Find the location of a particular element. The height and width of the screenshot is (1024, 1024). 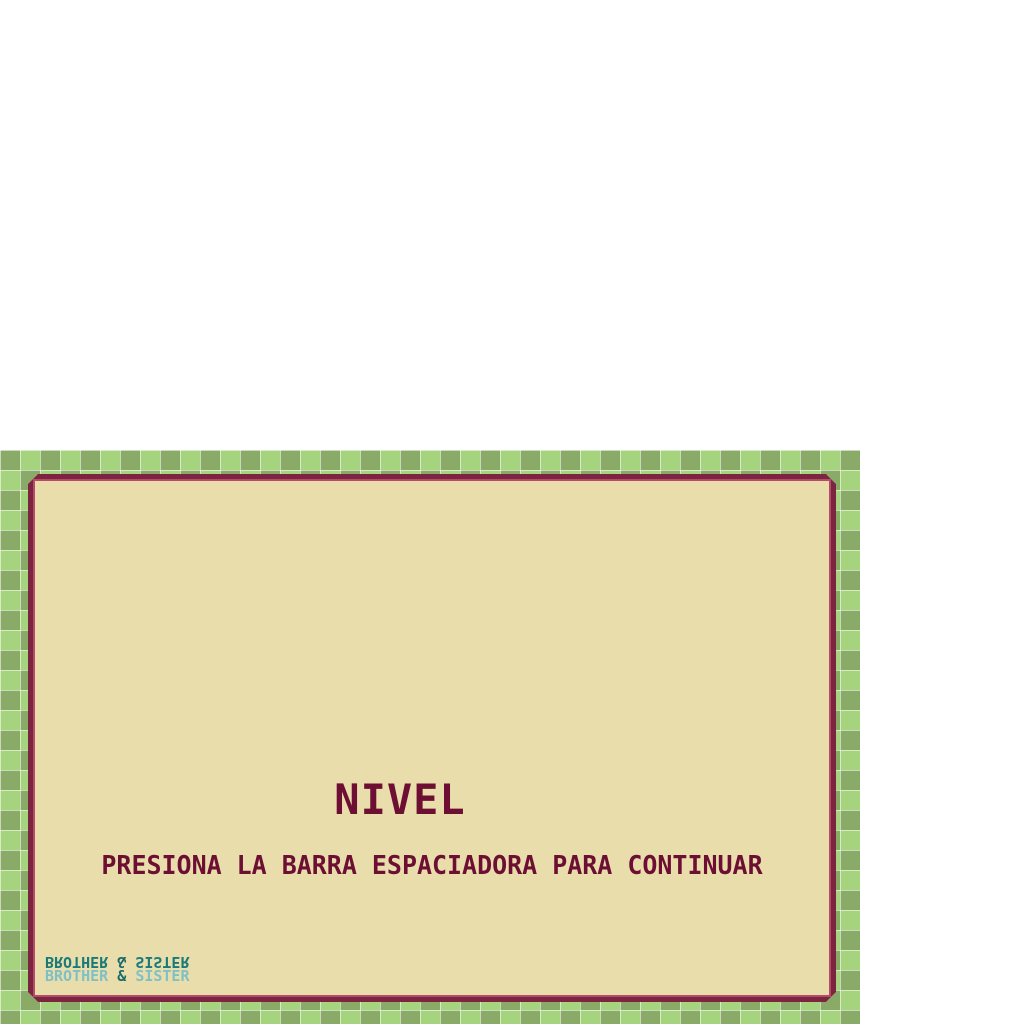

game-logo: BROTHER & SISTER BROTHER & SISTER is located at coordinates (117, 969).